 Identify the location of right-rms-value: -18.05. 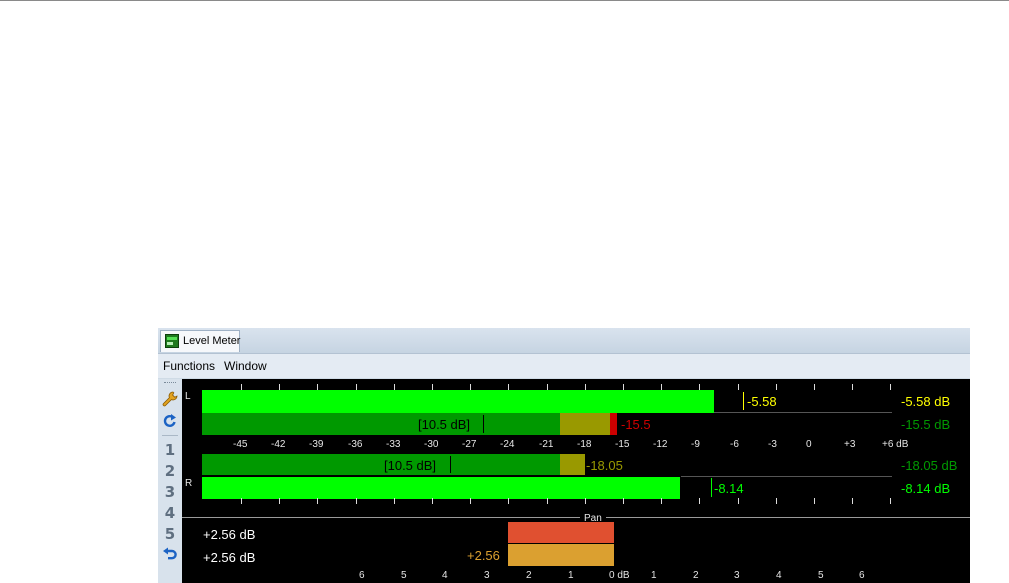
(604, 465).